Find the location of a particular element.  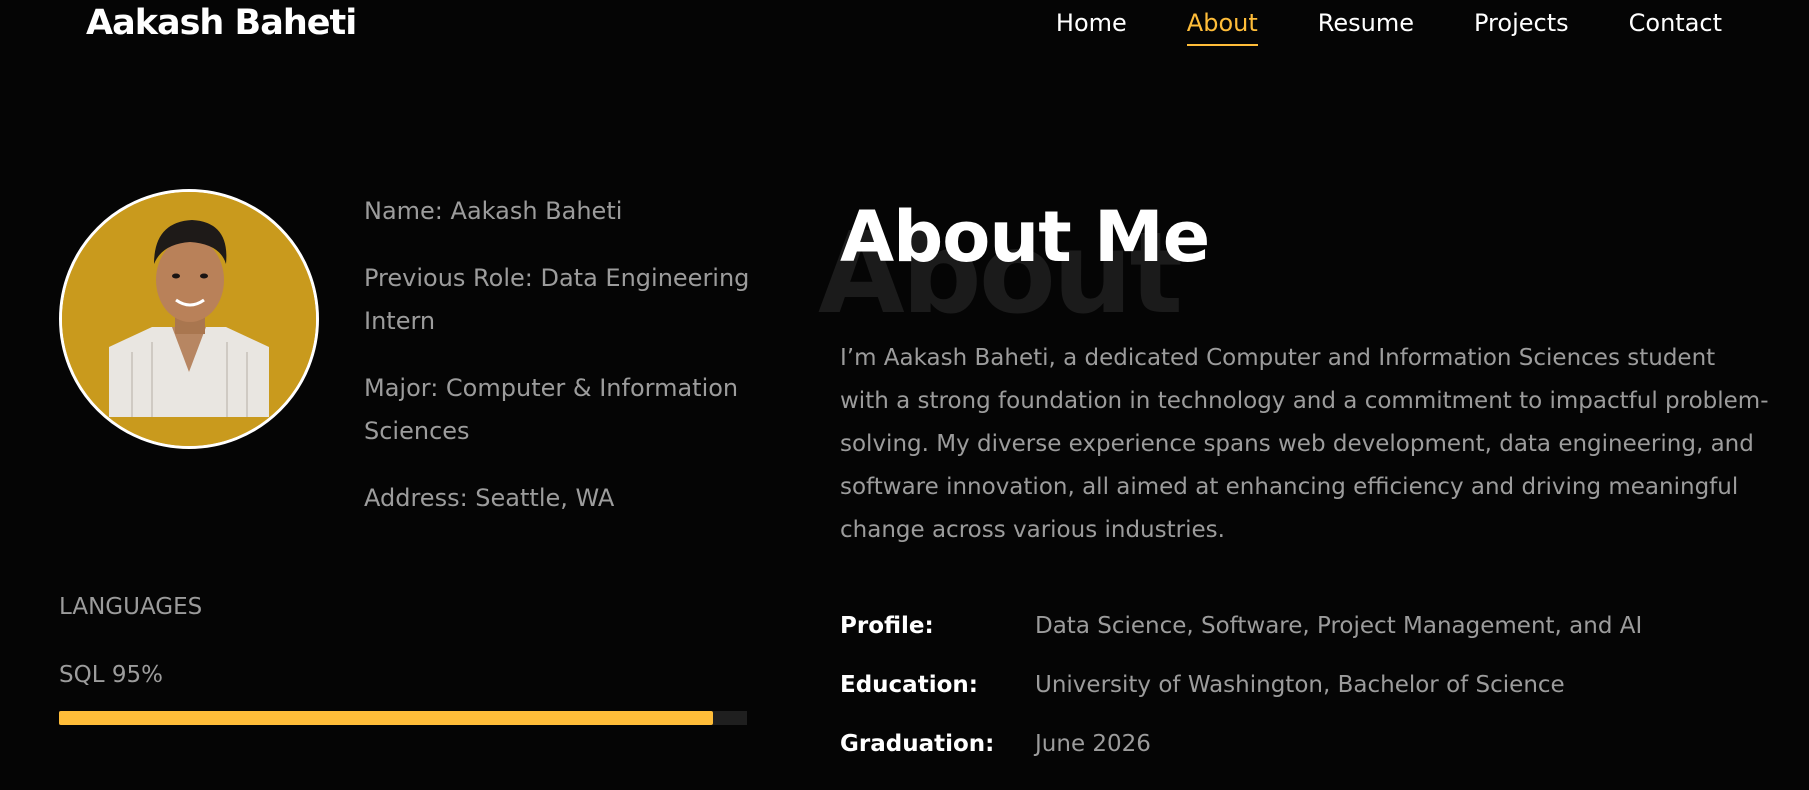

detail-key: Graduation: is located at coordinates (917, 744).